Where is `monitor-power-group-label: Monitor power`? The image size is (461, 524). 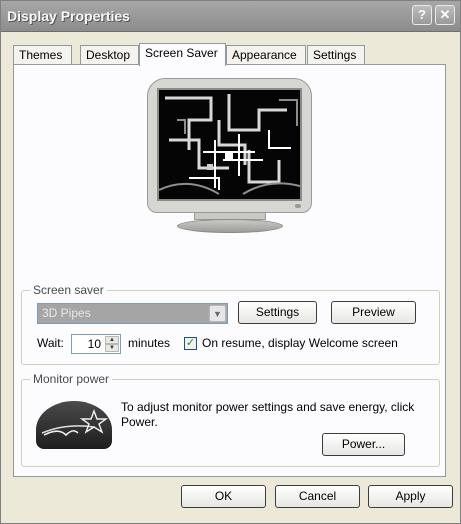
monitor-power-group-label: Monitor power is located at coordinates (71, 379).